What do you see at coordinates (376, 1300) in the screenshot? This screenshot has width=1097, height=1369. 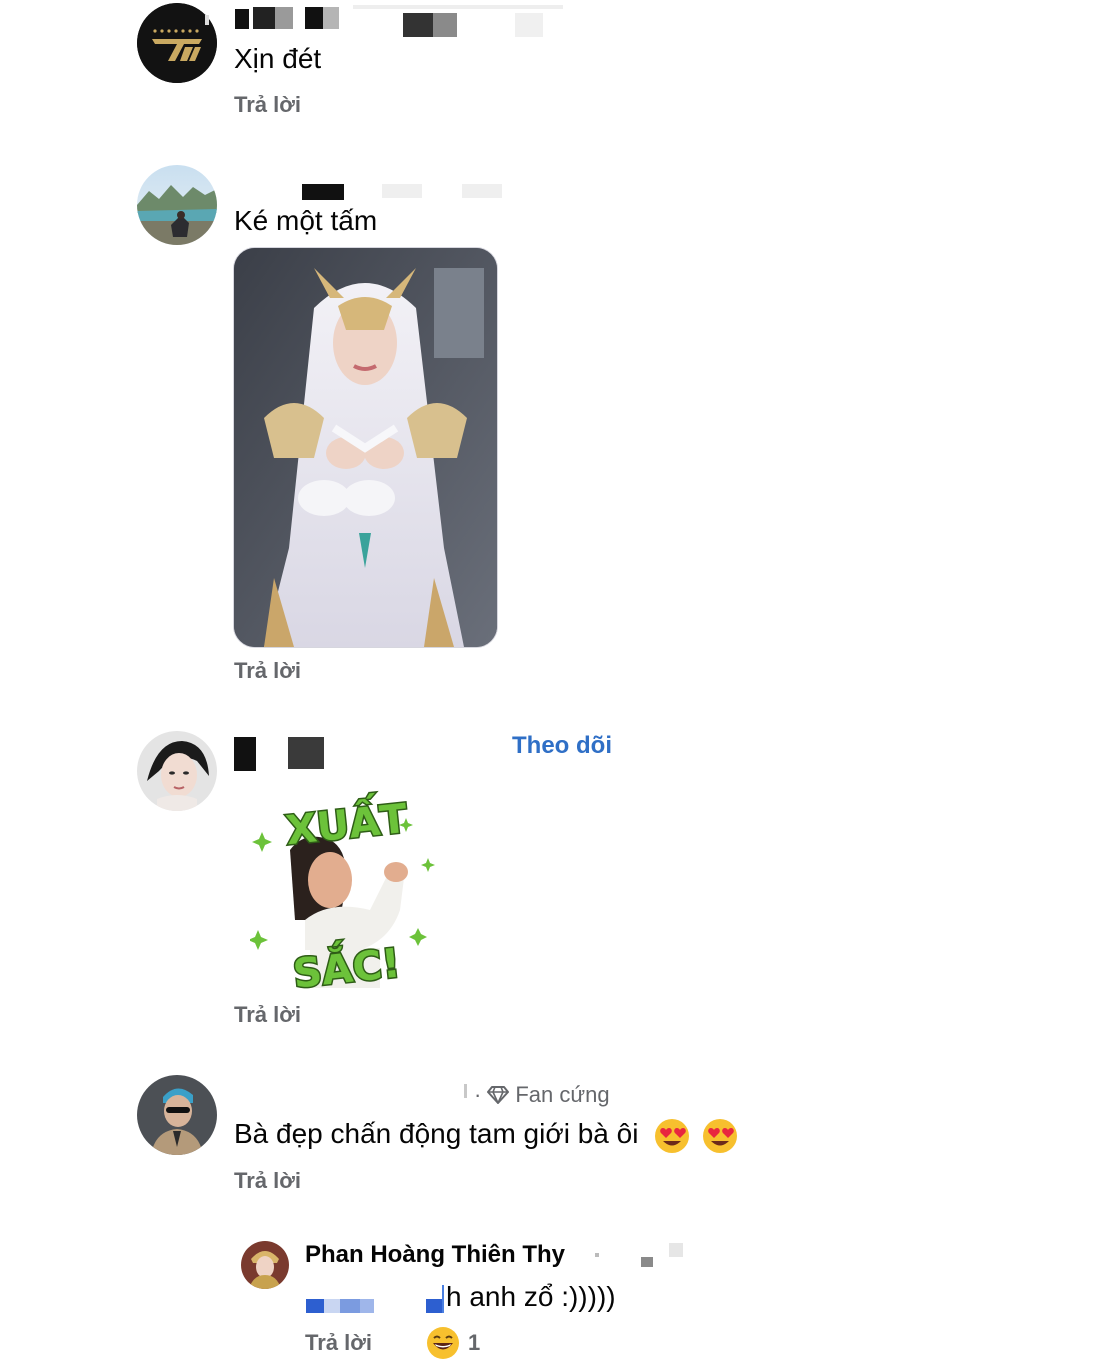 I see `redacted-mention` at bounding box center [376, 1300].